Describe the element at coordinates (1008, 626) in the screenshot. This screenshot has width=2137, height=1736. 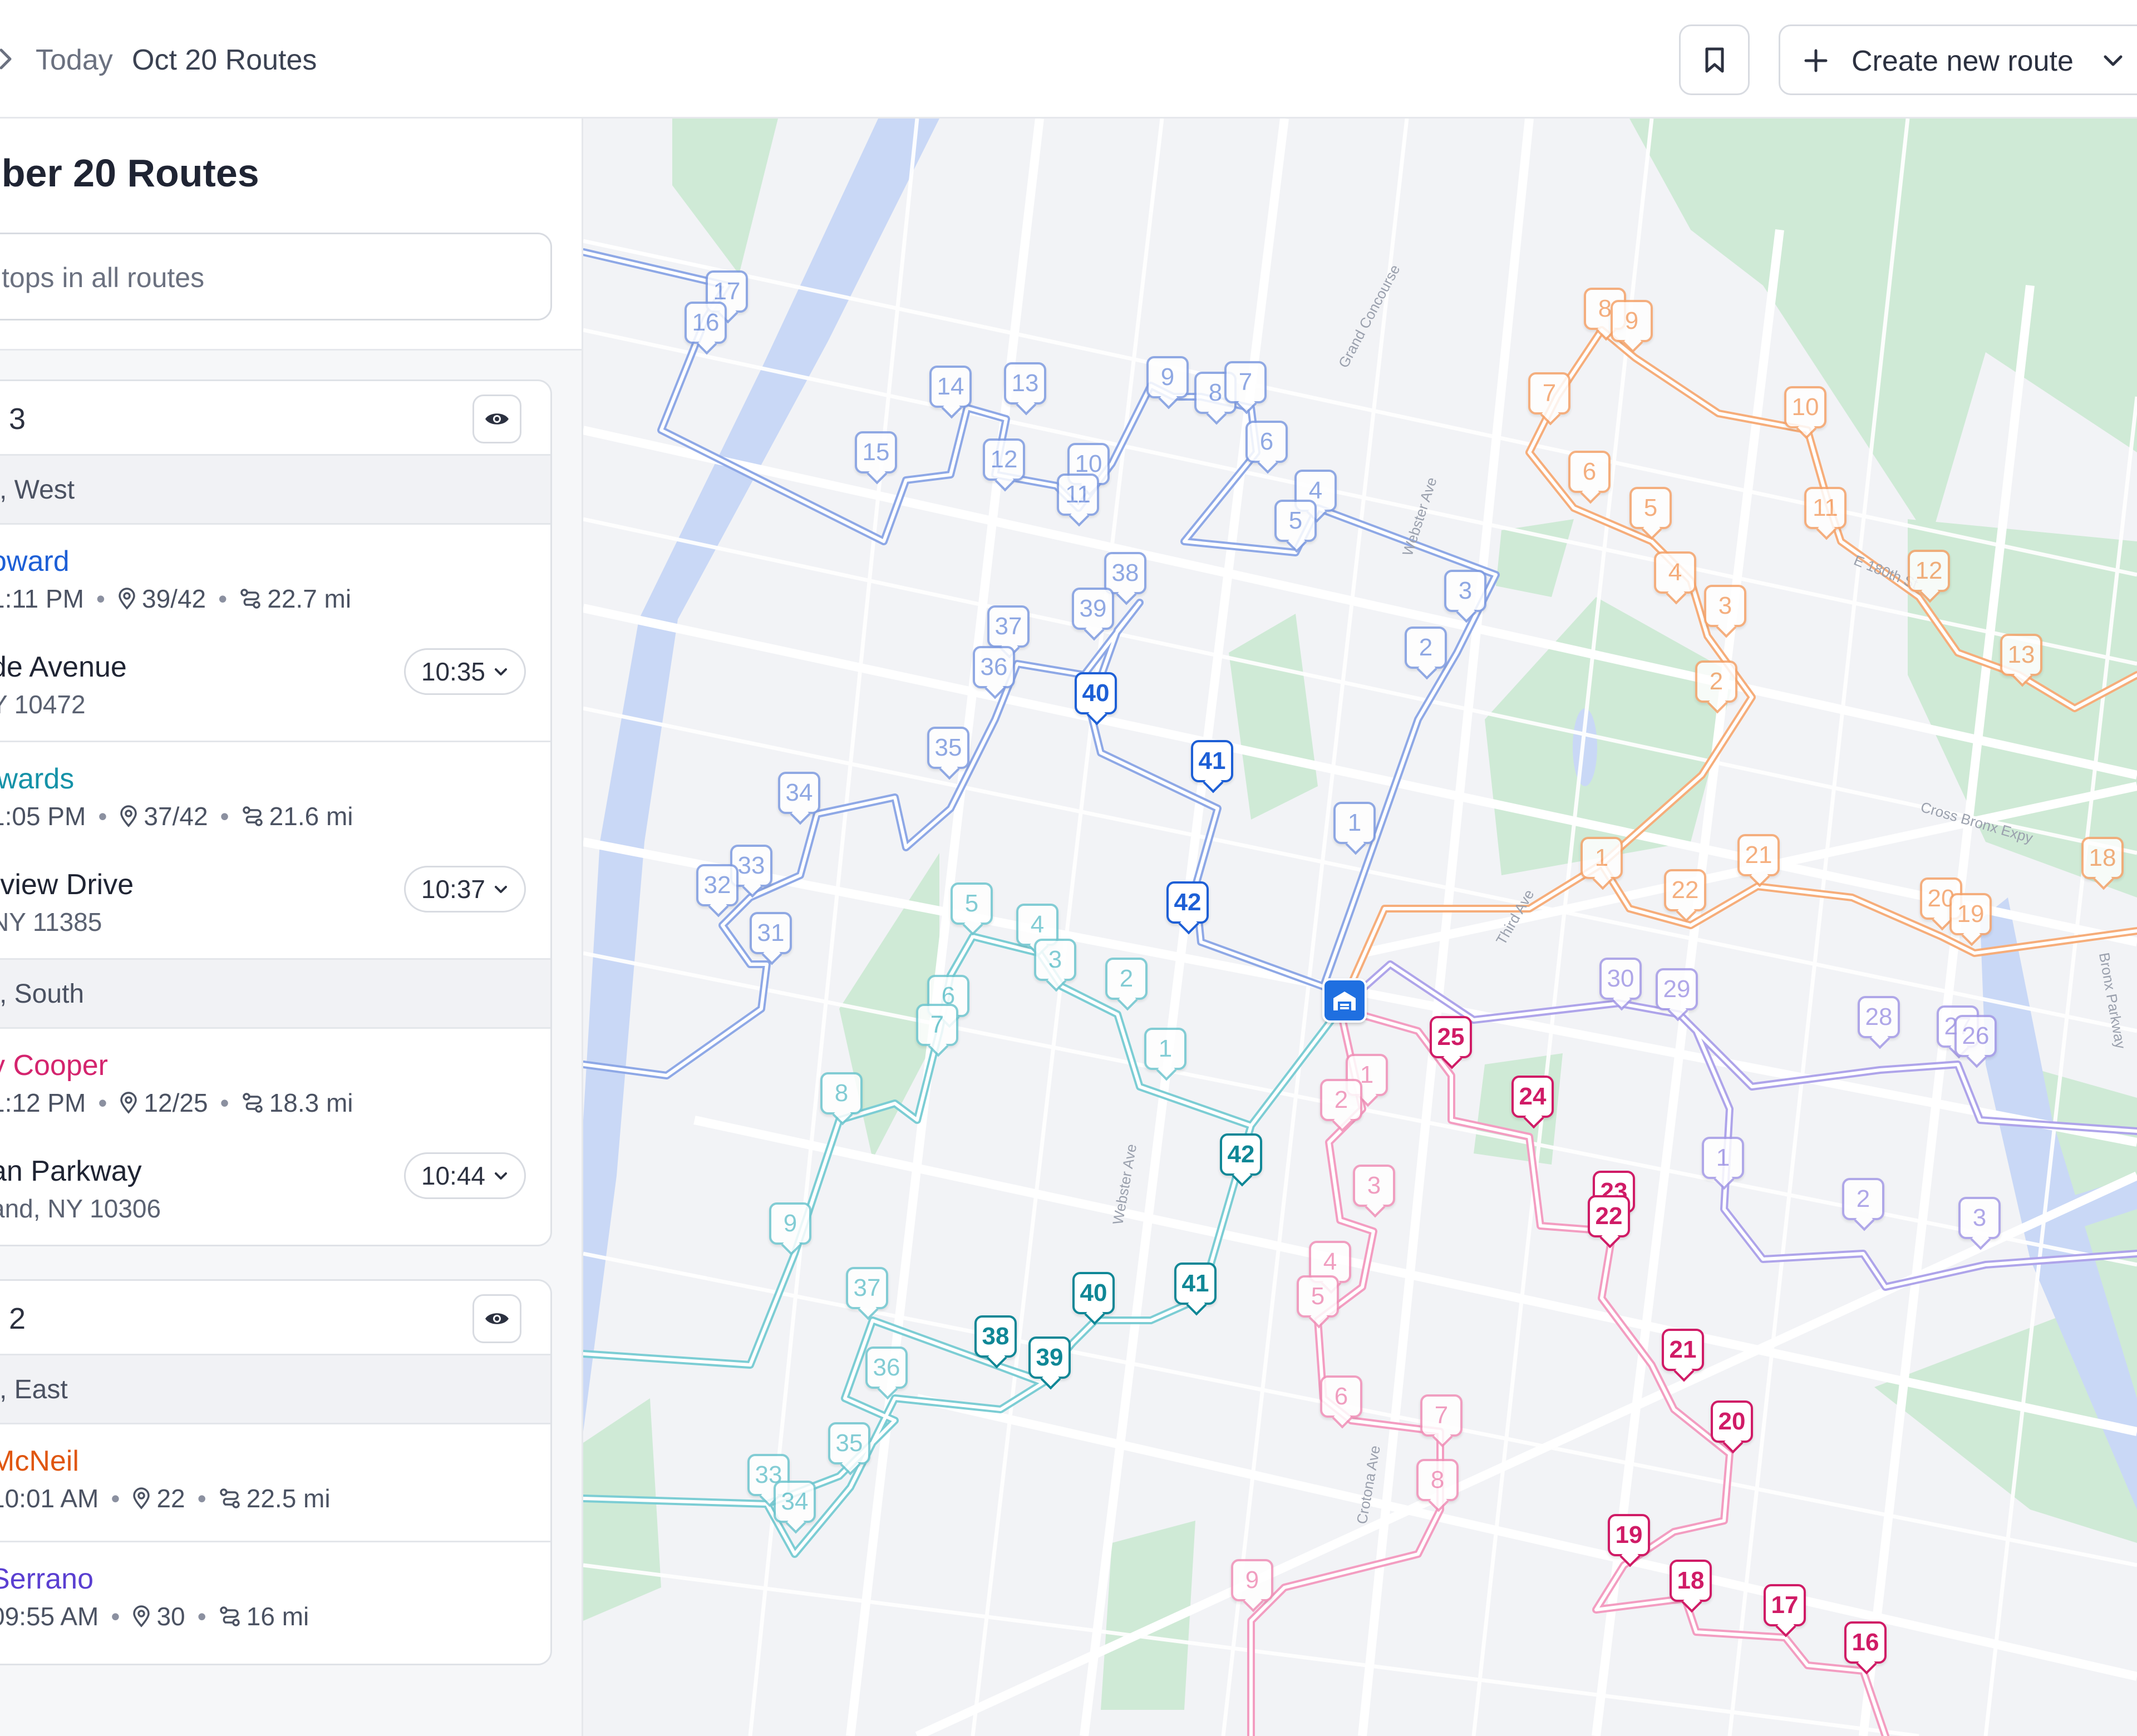
I see `stop-marker-blue: 37` at that location.